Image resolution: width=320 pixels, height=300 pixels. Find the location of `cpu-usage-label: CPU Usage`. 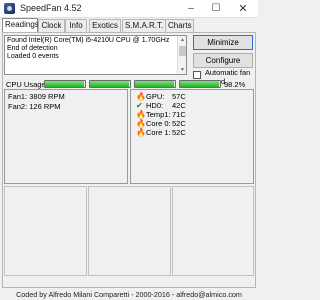

cpu-usage-label: CPU Usage is located at coordinates (26, 84).